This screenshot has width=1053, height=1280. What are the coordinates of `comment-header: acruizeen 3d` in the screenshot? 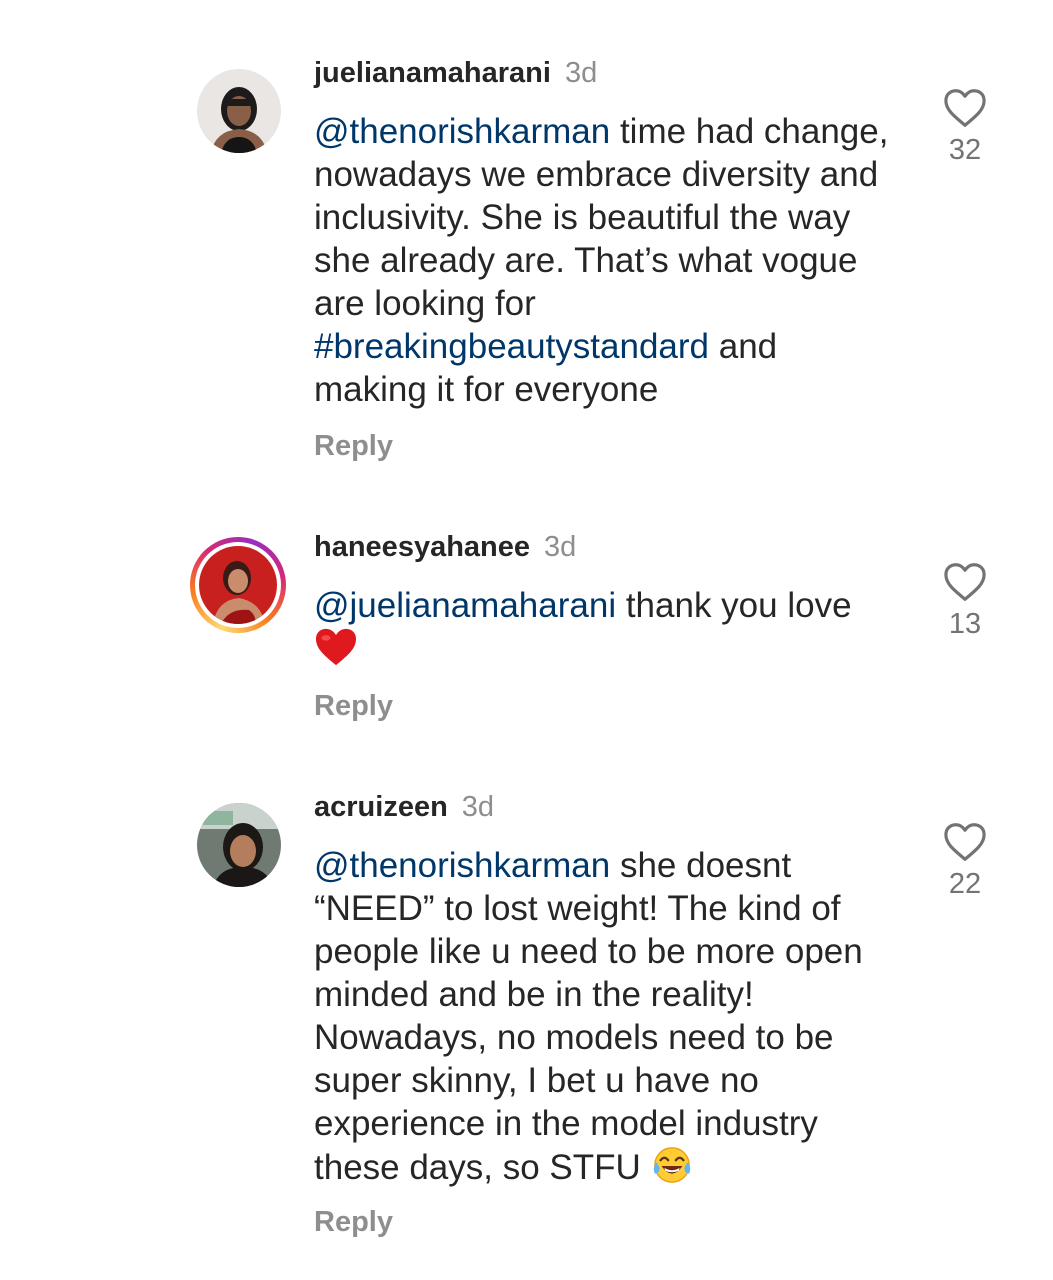 It's located at (404, 807).